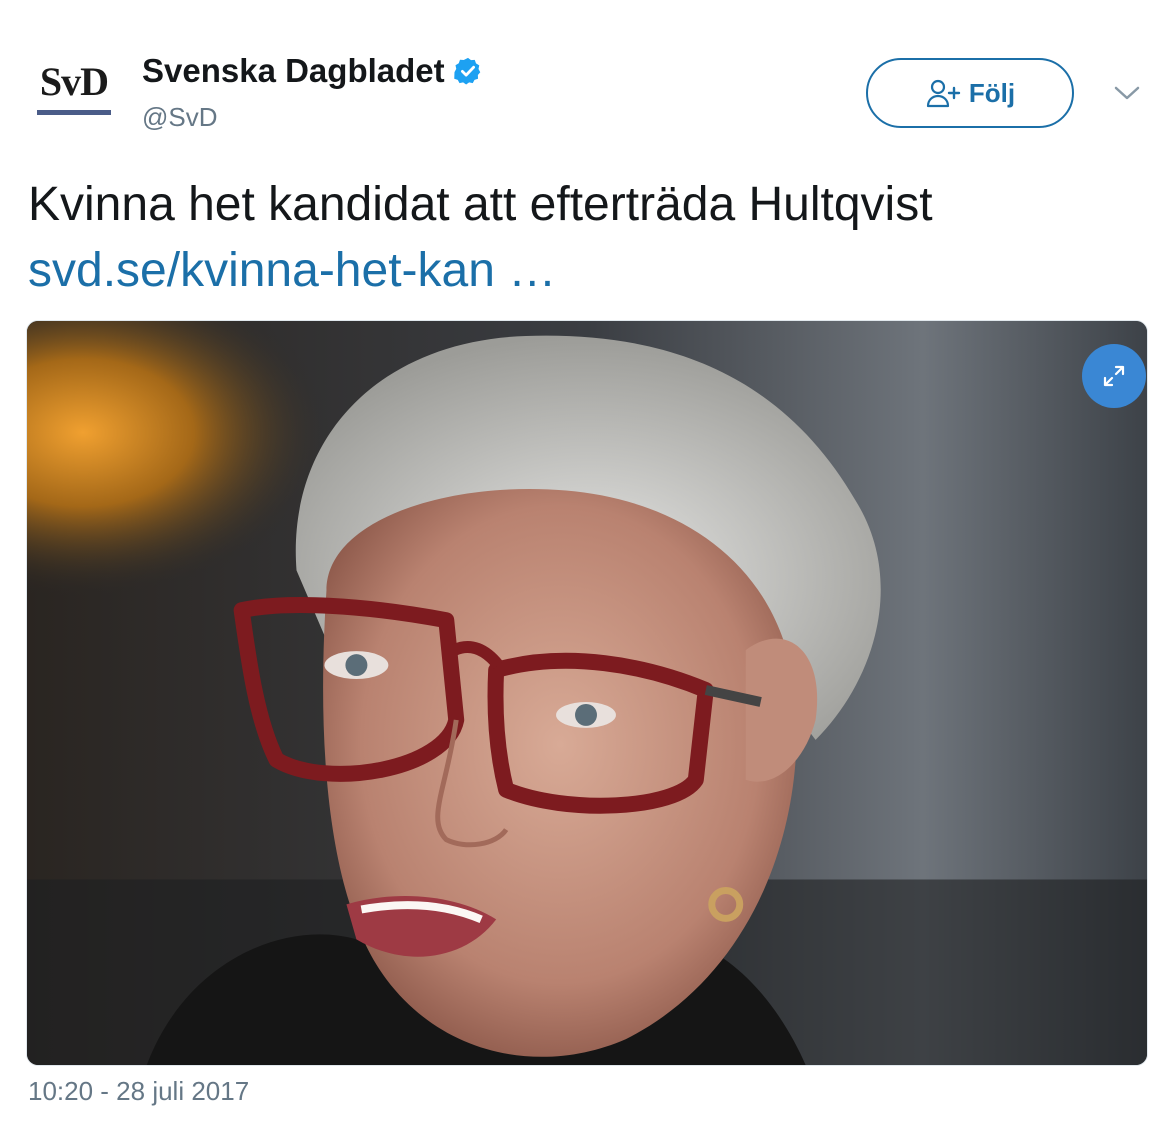  What do you see at coordinates (312, 117) in the screenshot?
I see `account-handle: @SvD` at bounding box center [312, 117].